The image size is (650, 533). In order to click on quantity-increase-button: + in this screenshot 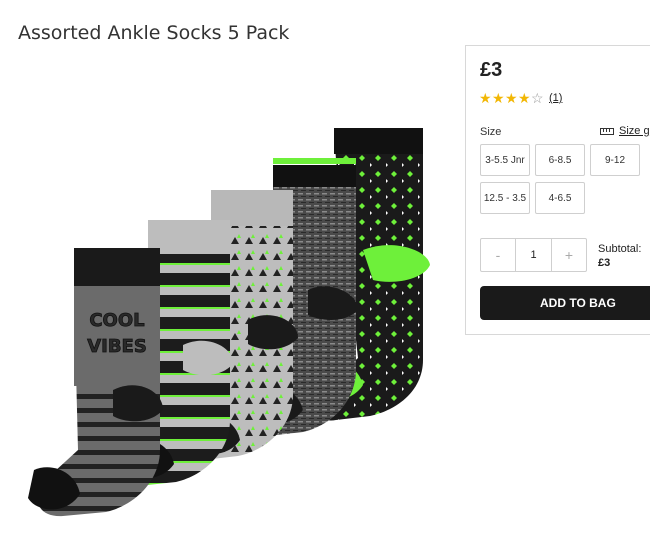, I will do `click(568, 255)`.